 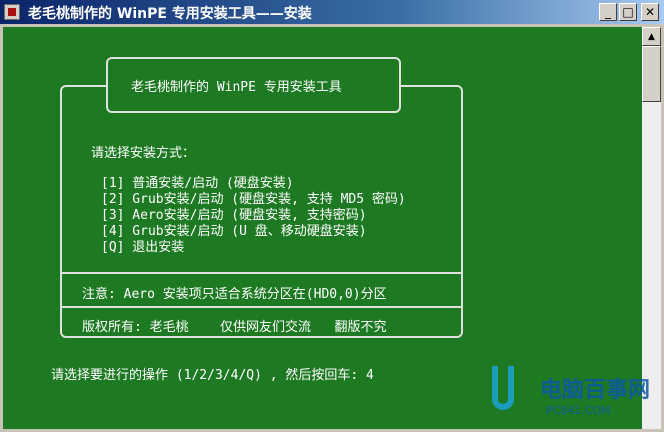 I want to click on prompt-heading: 请选择安装方式：, so click(x=143, y=153).